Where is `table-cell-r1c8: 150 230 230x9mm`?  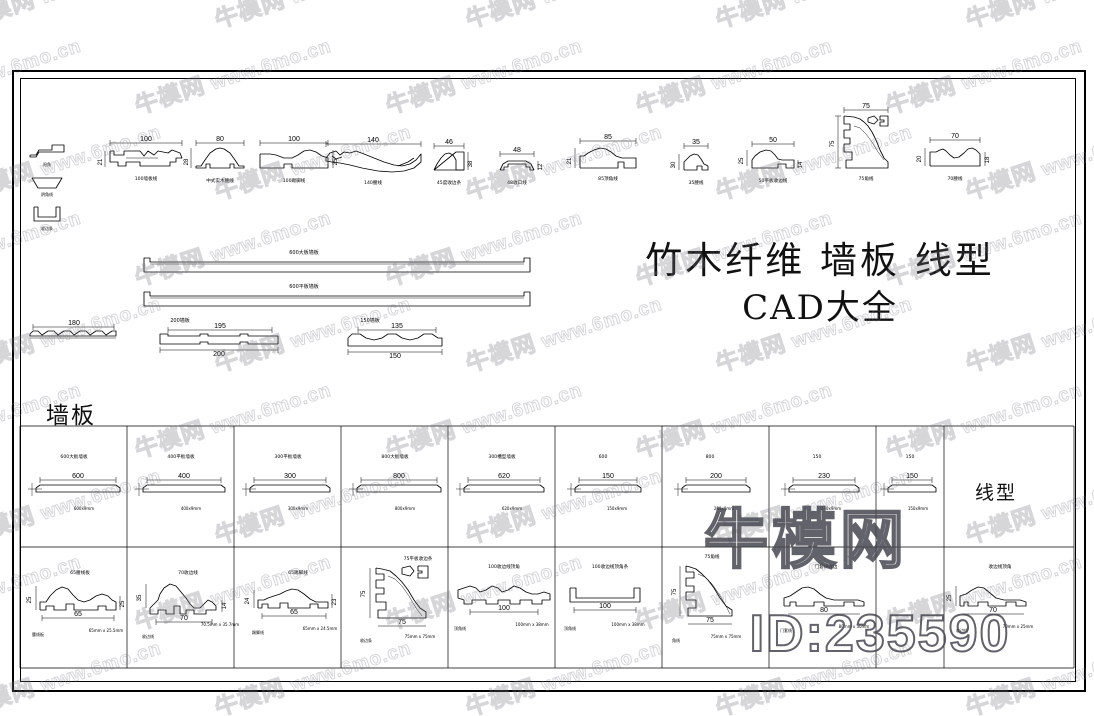 table-cell-r1c8: 150 230 230x9mm is located at coordinates (820, 482).